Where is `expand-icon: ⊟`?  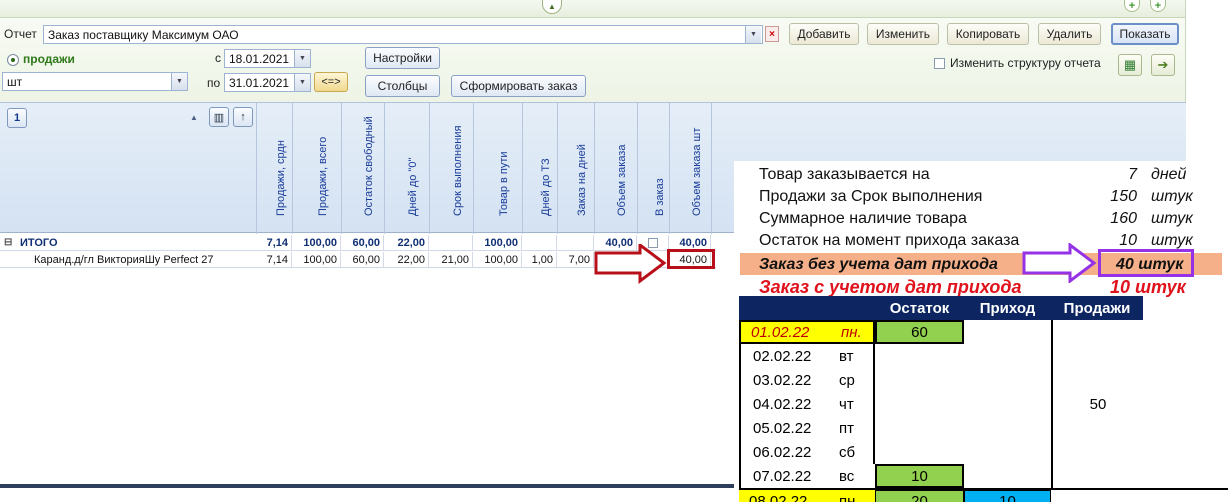
expand-icon: ⊟ is located at coordinates (8, 243).